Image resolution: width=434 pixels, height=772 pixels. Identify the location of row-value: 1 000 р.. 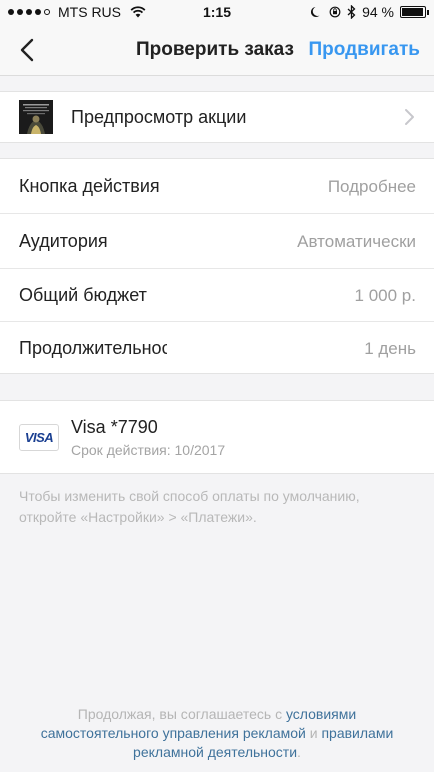
(385, 295).